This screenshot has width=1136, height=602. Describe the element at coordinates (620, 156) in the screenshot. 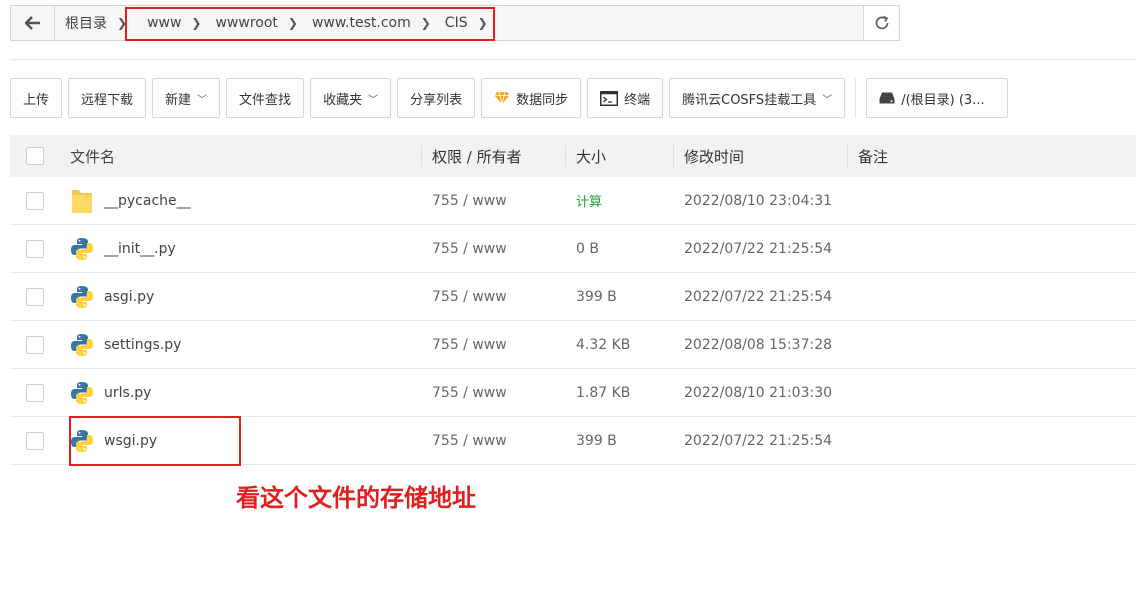

I see `header-size: 大小` at that location.